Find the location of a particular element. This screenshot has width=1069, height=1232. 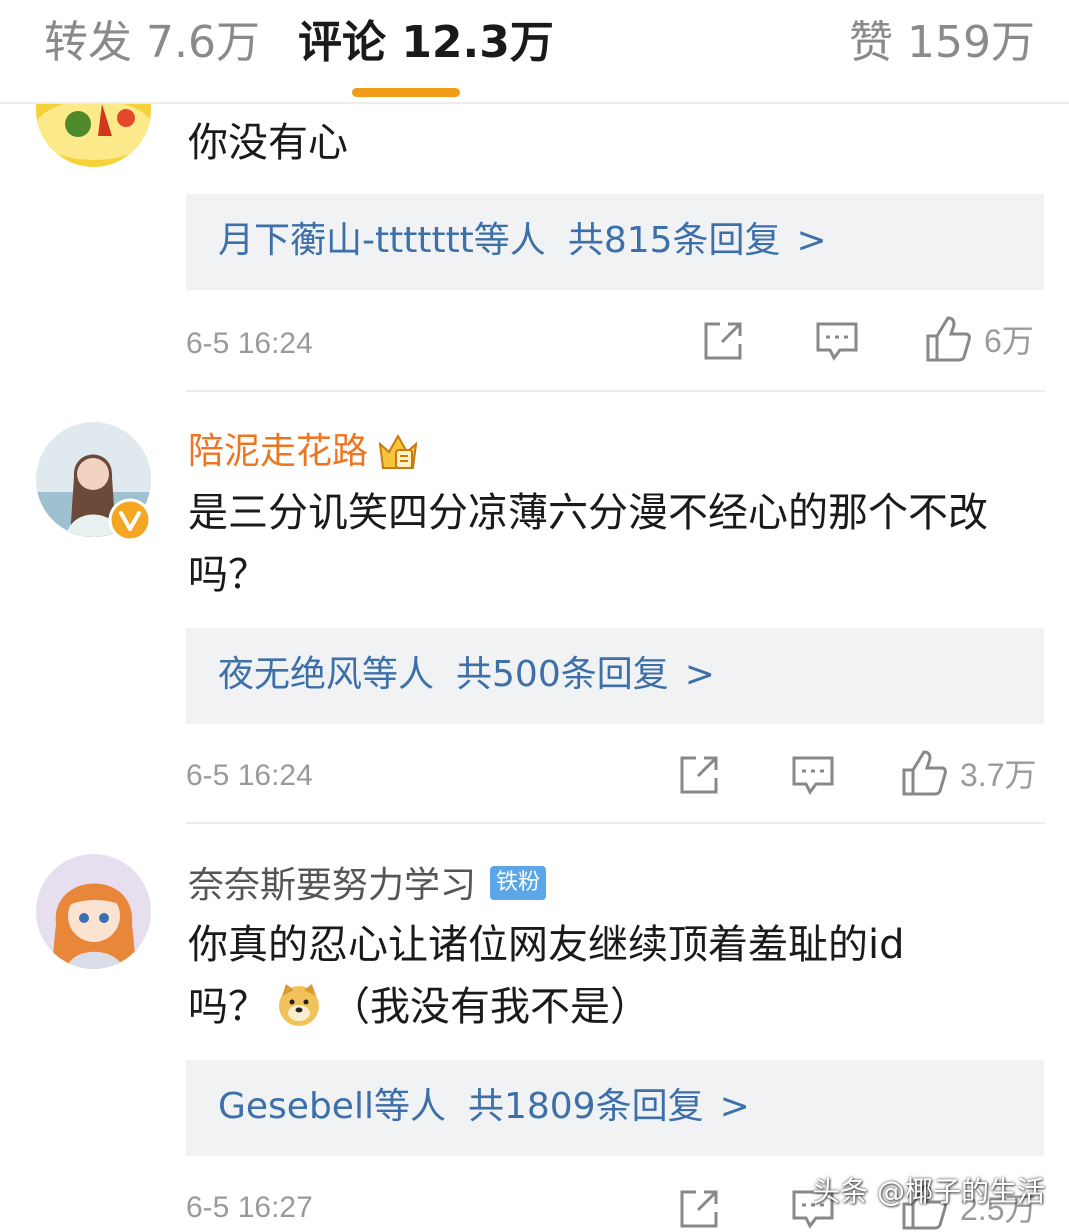

comment-tab-bar: 转发 7.6万 评论 12.3万 赞 159万 is located at coordinates (534, 52).